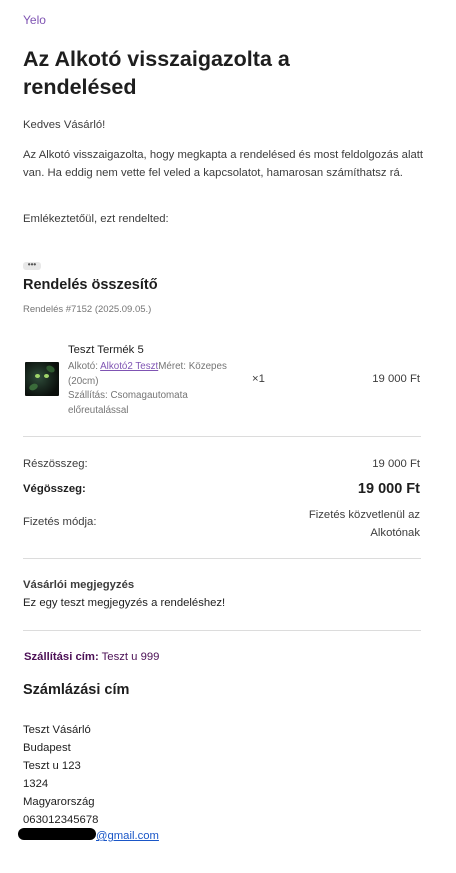 The image size is (456, 873). What do you see at coordinates (52, 766) in the screenshot?
I see `billing-street: Teszt u 123` at bounding box center [52, 766].